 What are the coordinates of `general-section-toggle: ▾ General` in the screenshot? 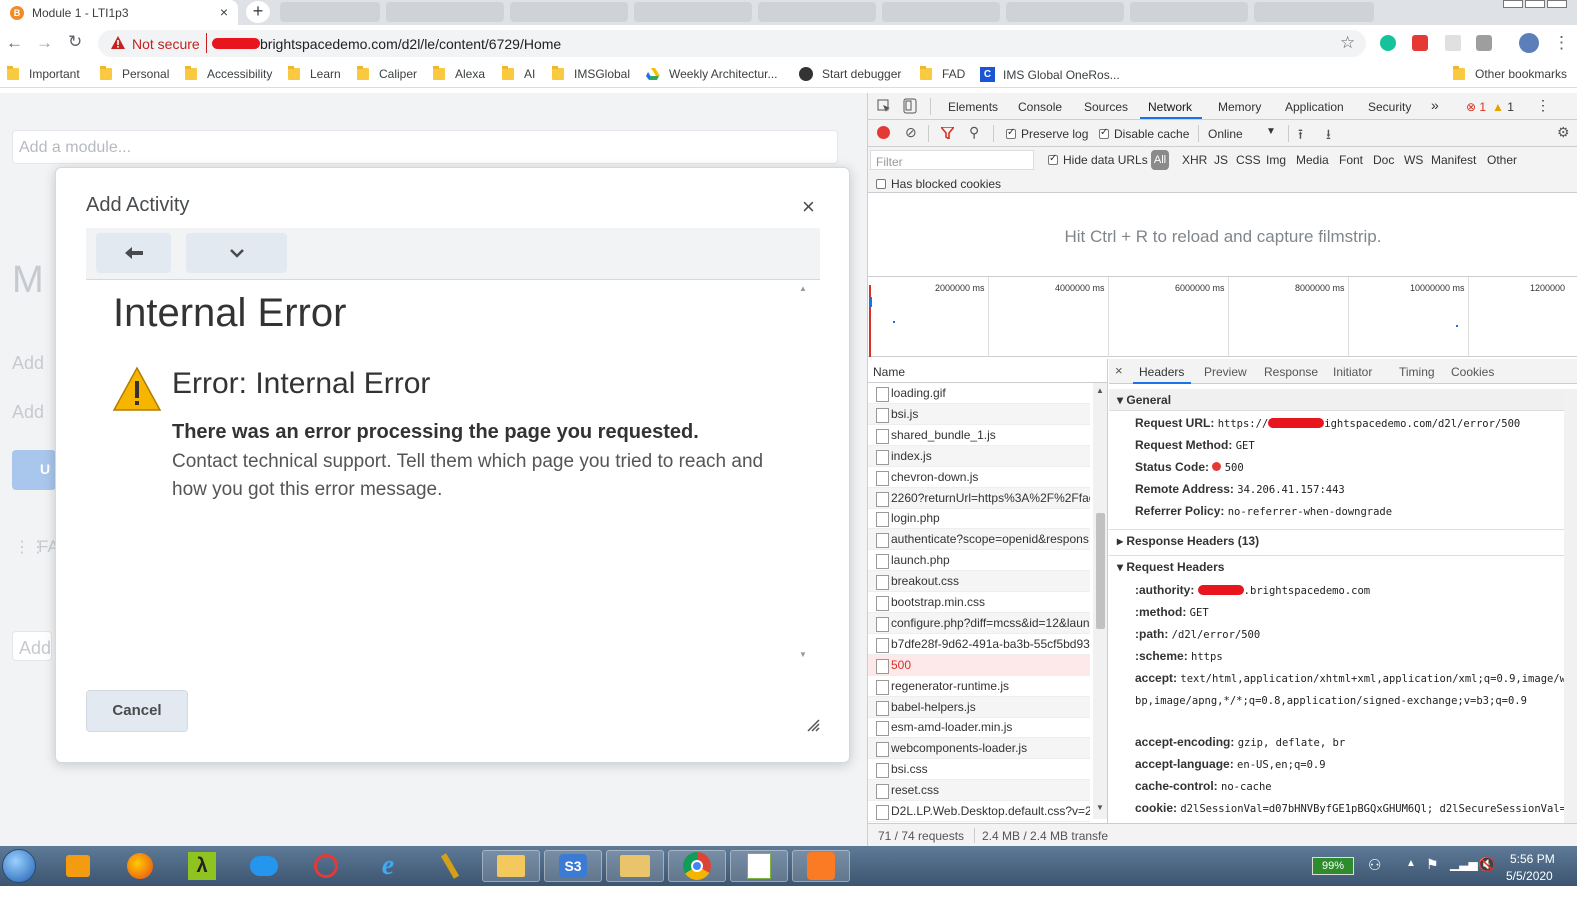 It's located at (1343, 400).